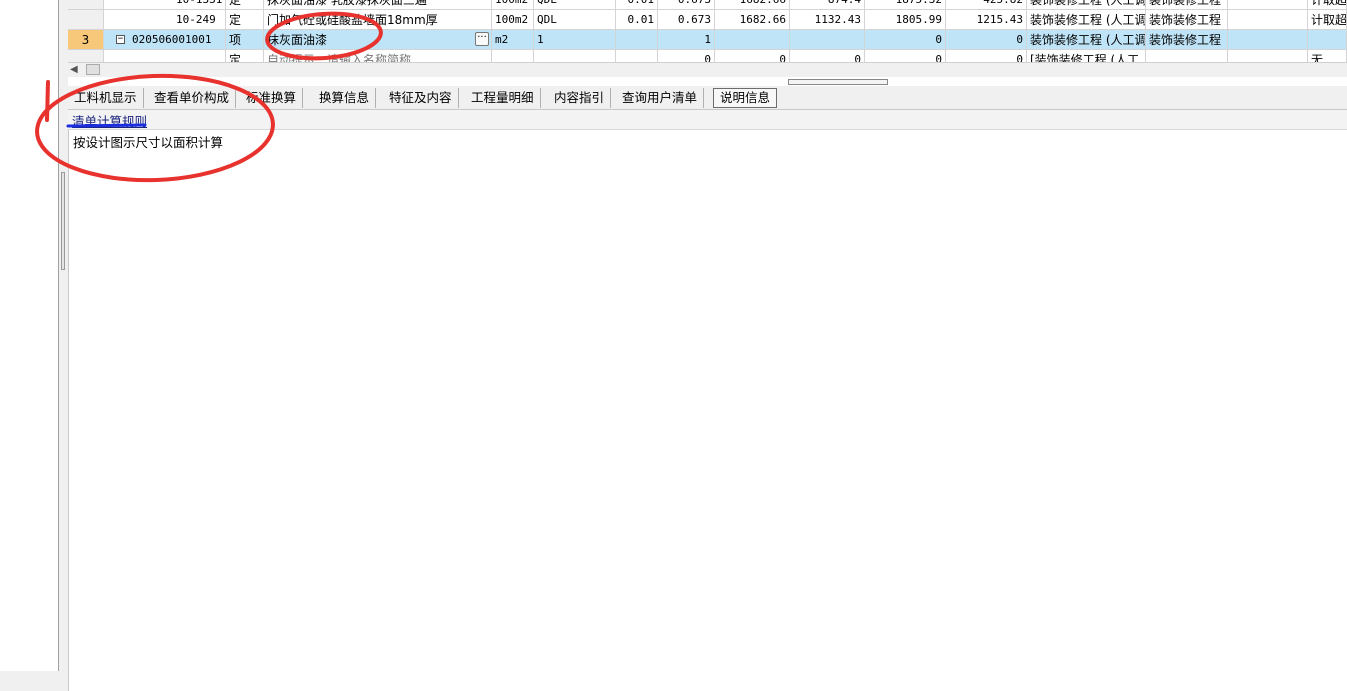 The height and width of the screenshot is (691, 1347). Describe the element at coordinates (120, 39) in the screenshot. I see `collapse-toggle: −` at that location.